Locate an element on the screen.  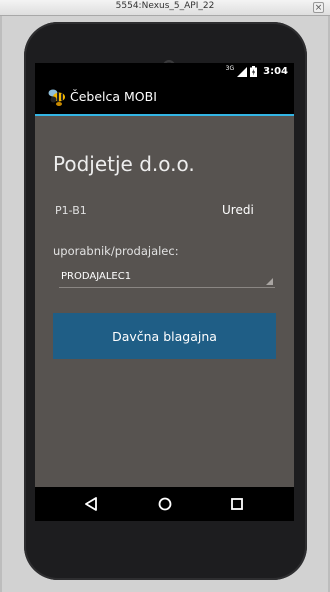
bee-icon is located at coordinates (57, 97).